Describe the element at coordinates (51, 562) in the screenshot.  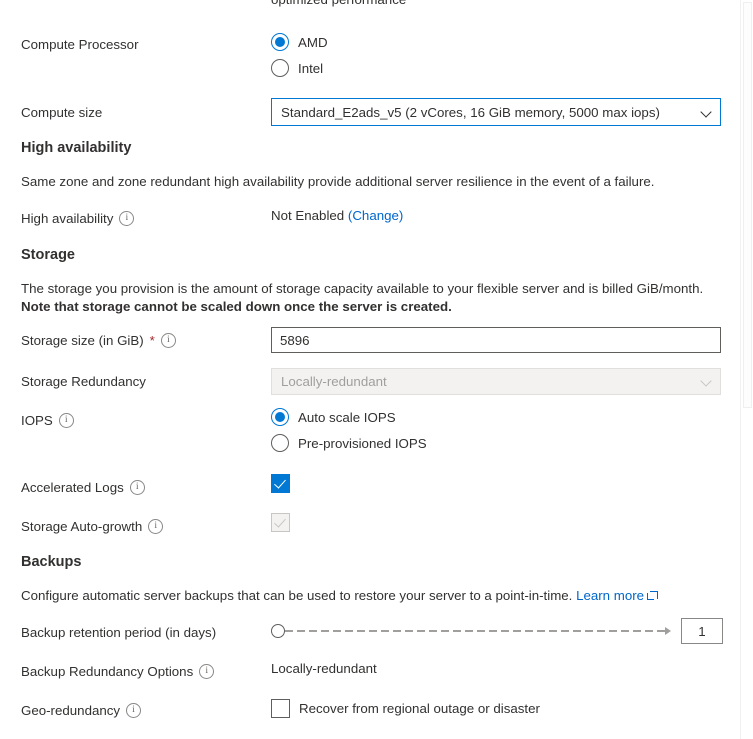
I see `backups-section-title: Backups` at that location.